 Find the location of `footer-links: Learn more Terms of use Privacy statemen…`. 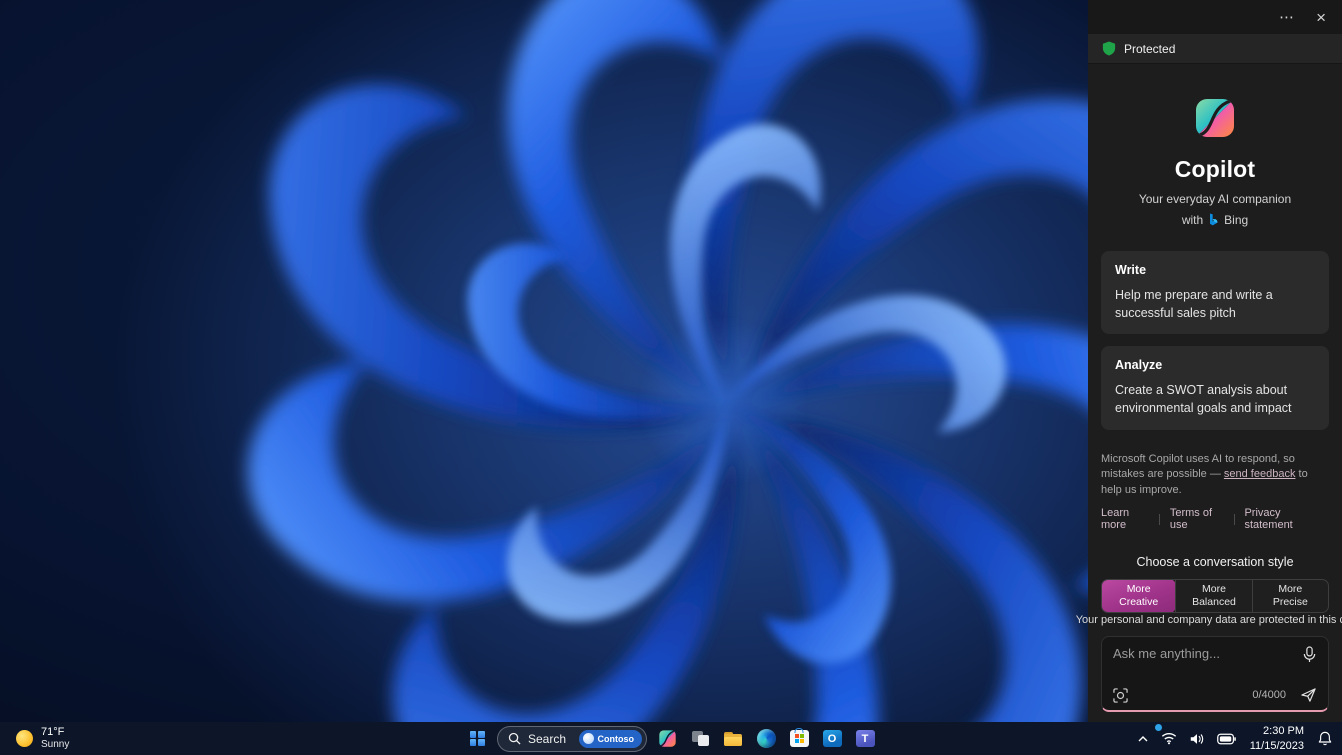

footer-links: Learn more Terms of use Privacy statemen… is located at coordinates (1215, 519).